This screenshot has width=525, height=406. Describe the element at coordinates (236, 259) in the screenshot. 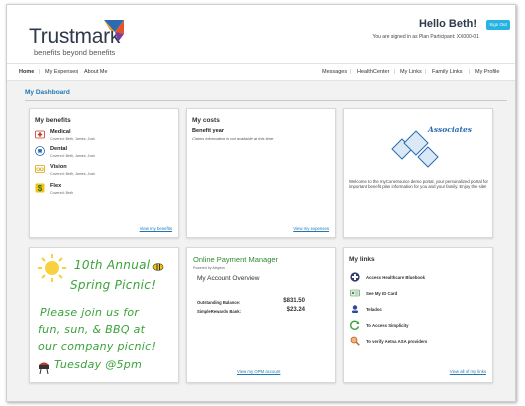

I see `opm-title: Online Payment Manager` at that location.